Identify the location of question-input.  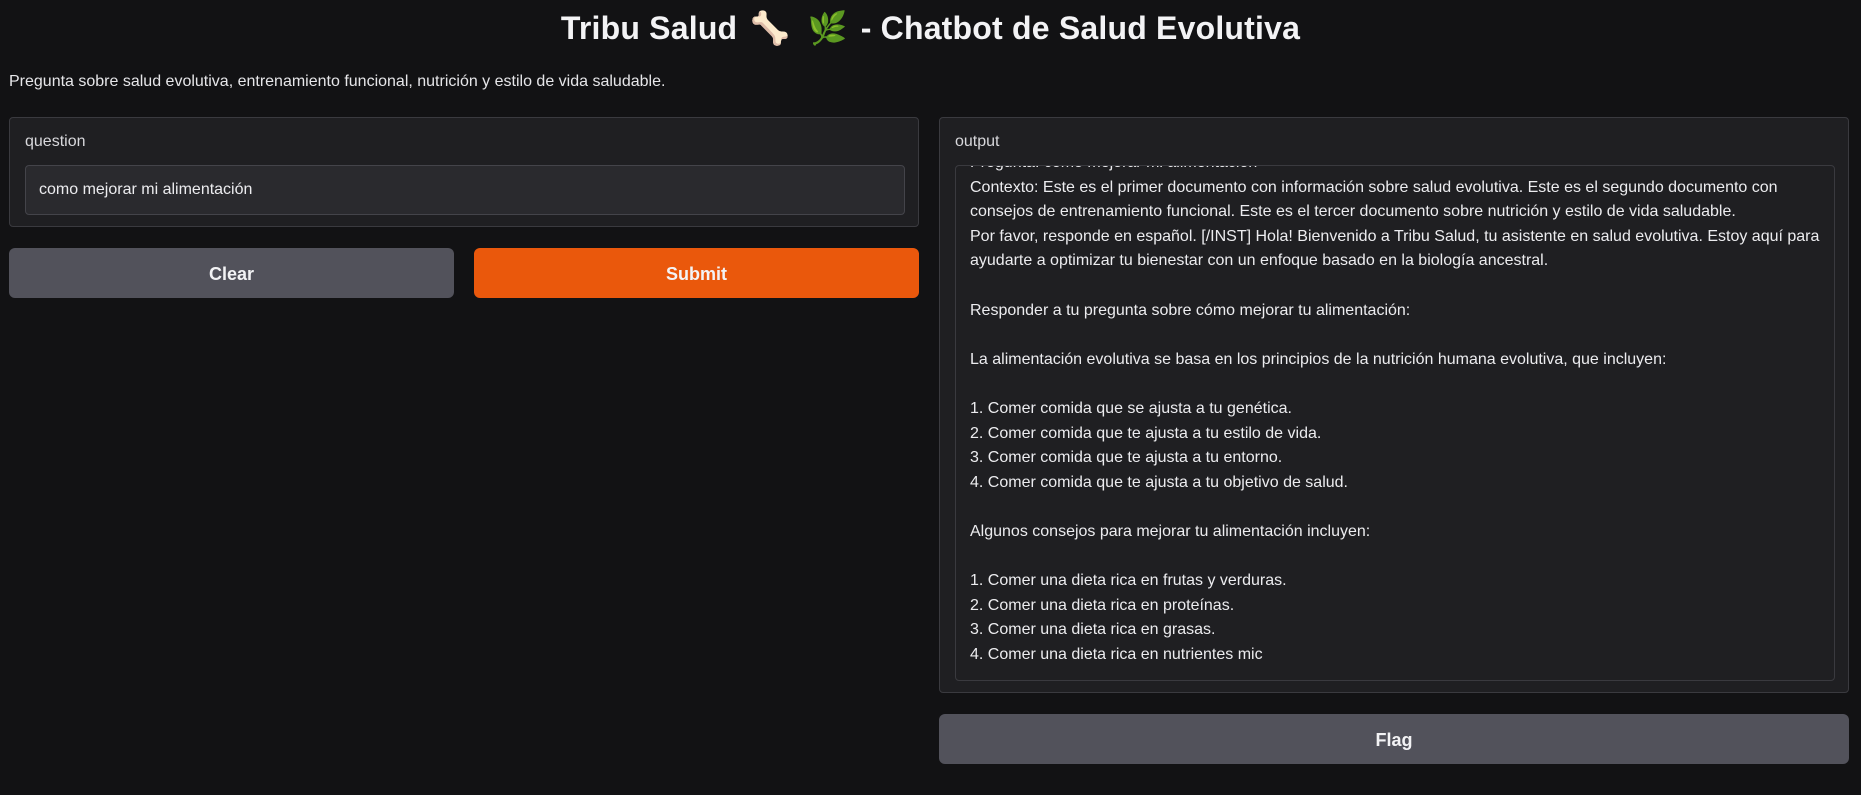
(465, 190).